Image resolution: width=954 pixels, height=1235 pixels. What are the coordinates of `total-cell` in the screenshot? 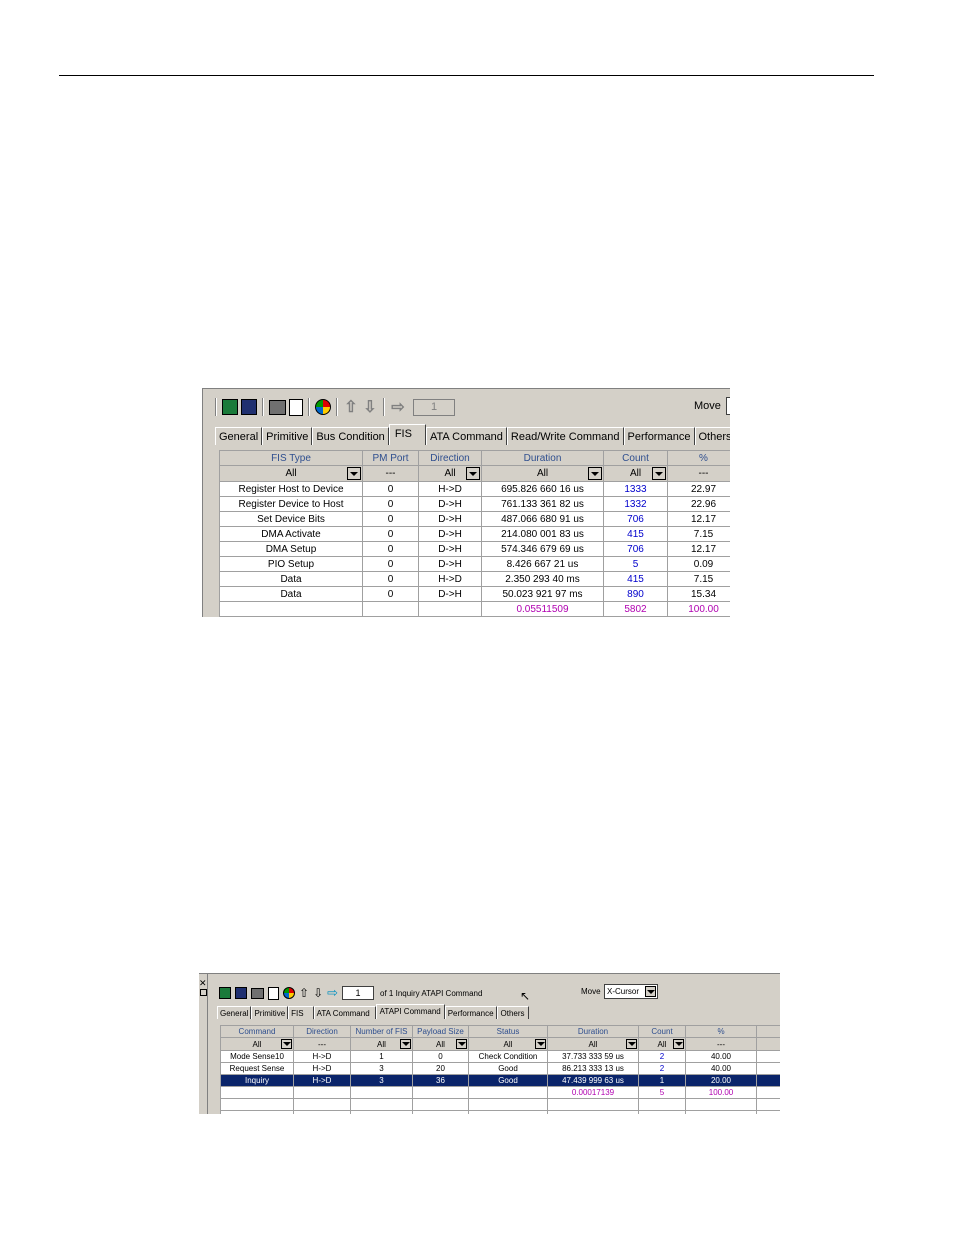 It's located at (322, 1092).